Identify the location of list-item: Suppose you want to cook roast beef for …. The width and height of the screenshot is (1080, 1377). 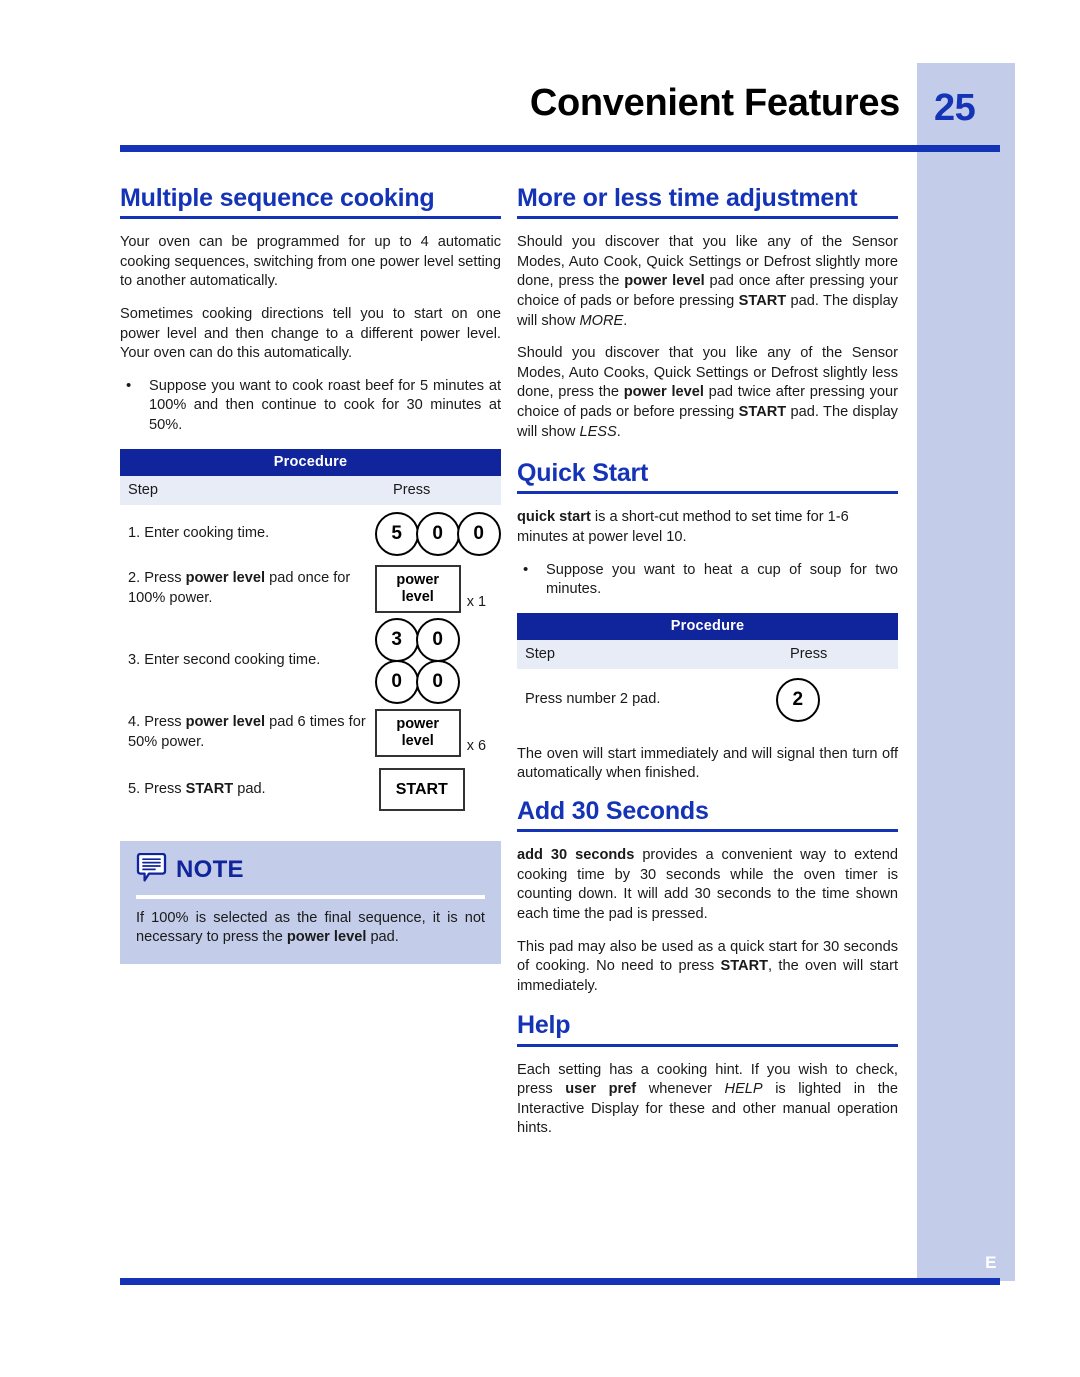
(310, 406).